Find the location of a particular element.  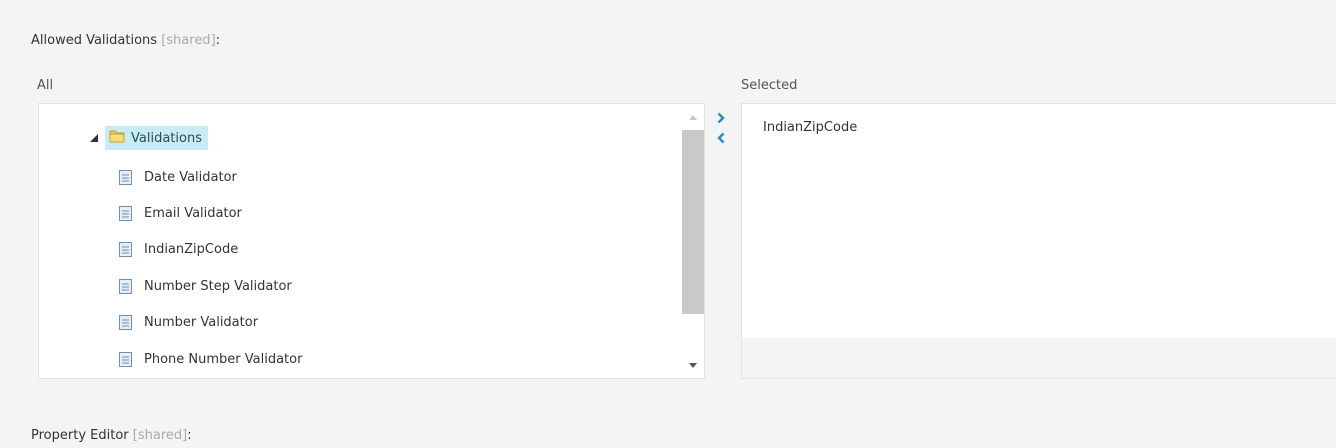

move-left-button is located at coordinates (721, 138).